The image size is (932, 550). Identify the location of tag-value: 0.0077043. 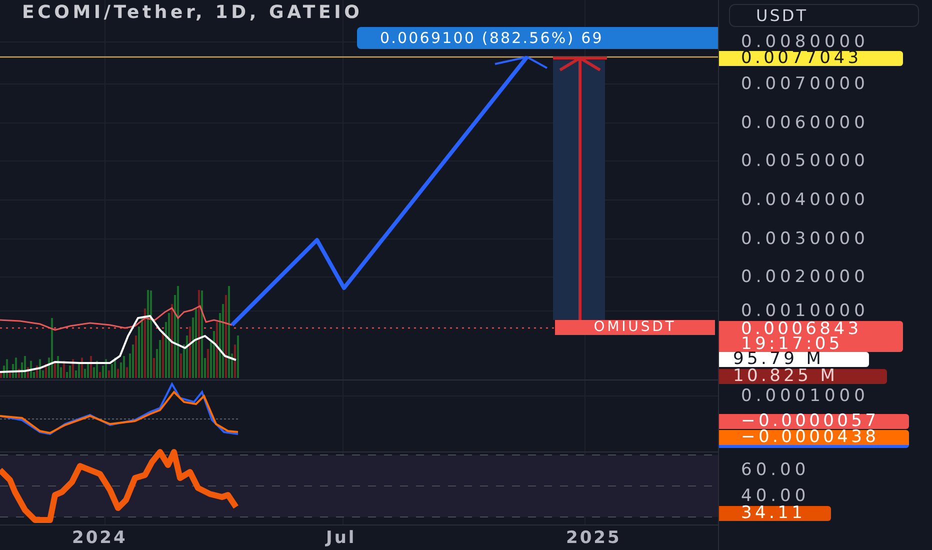
(802, 58).